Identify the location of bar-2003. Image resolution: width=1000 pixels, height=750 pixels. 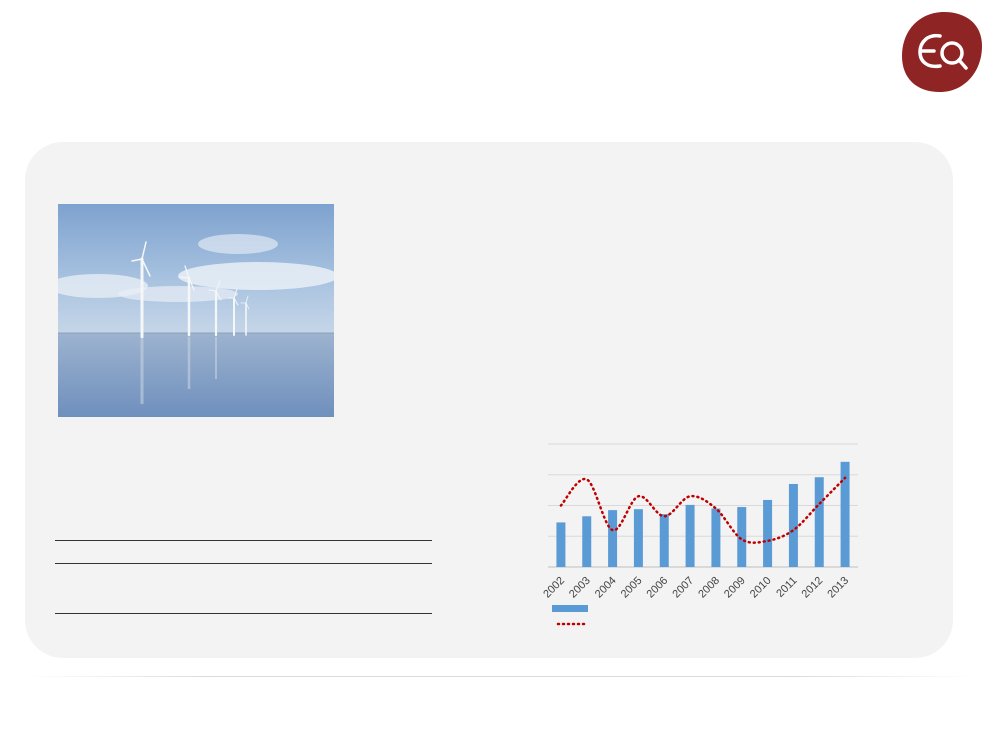
(587, 541).